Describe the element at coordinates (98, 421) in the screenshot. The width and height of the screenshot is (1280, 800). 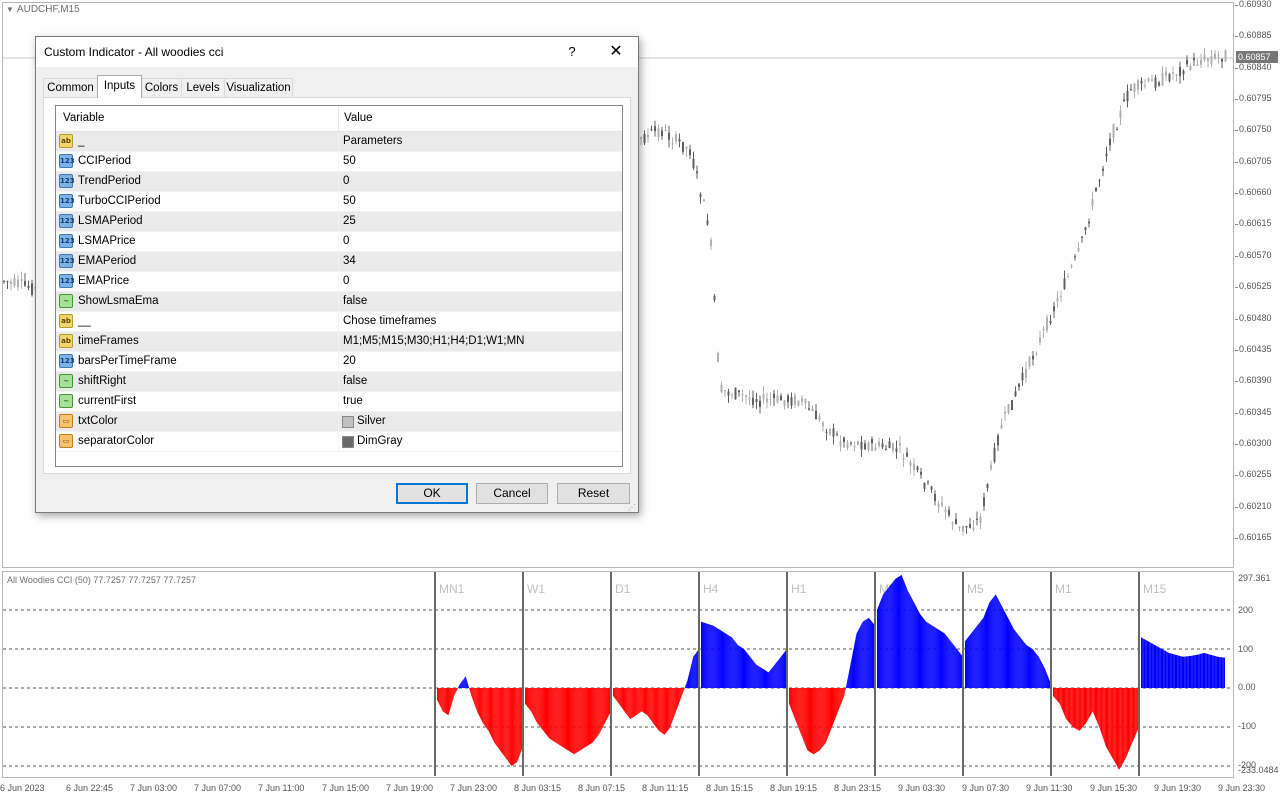
I see `input-variable-name: txtColor` at that location.